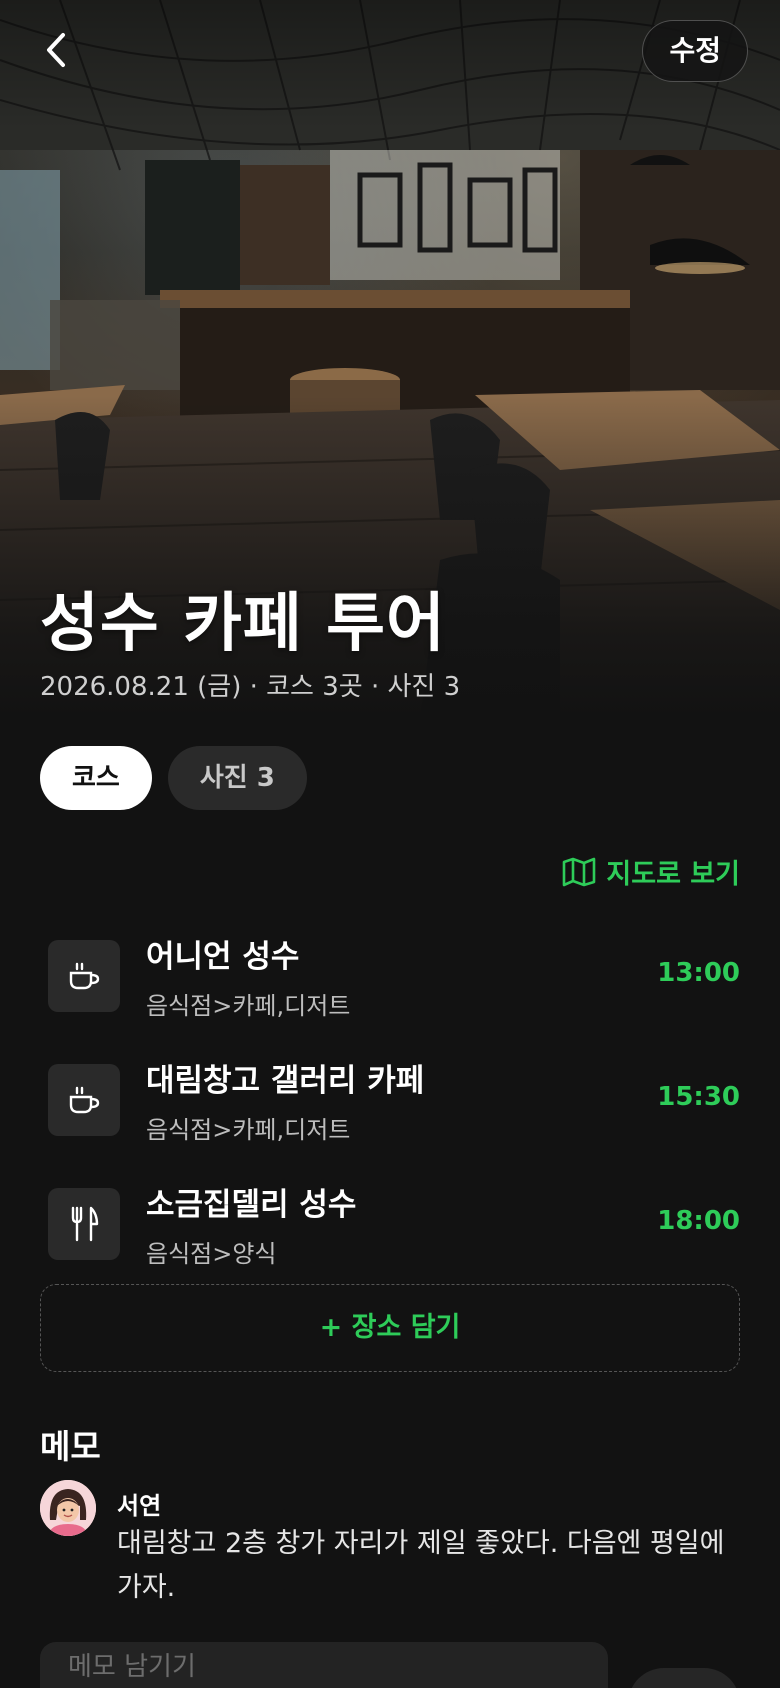  What do you see at coordinates (96, 778) in the screenshot?
I see `tab-course: 코스` at bounding box center [96, 778].